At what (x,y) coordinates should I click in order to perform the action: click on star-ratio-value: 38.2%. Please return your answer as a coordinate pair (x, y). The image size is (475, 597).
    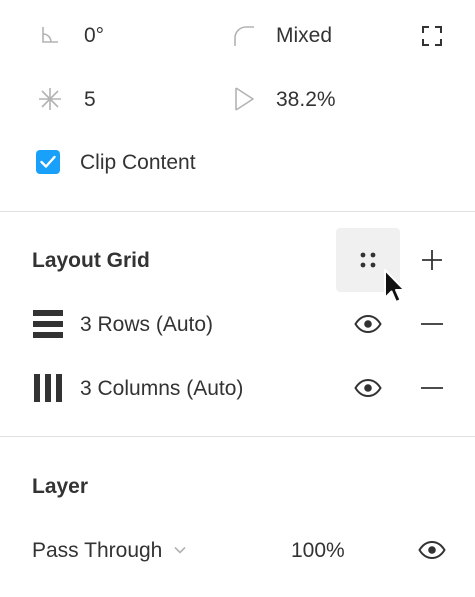
    Looking at the image, I should click on (306, 99).